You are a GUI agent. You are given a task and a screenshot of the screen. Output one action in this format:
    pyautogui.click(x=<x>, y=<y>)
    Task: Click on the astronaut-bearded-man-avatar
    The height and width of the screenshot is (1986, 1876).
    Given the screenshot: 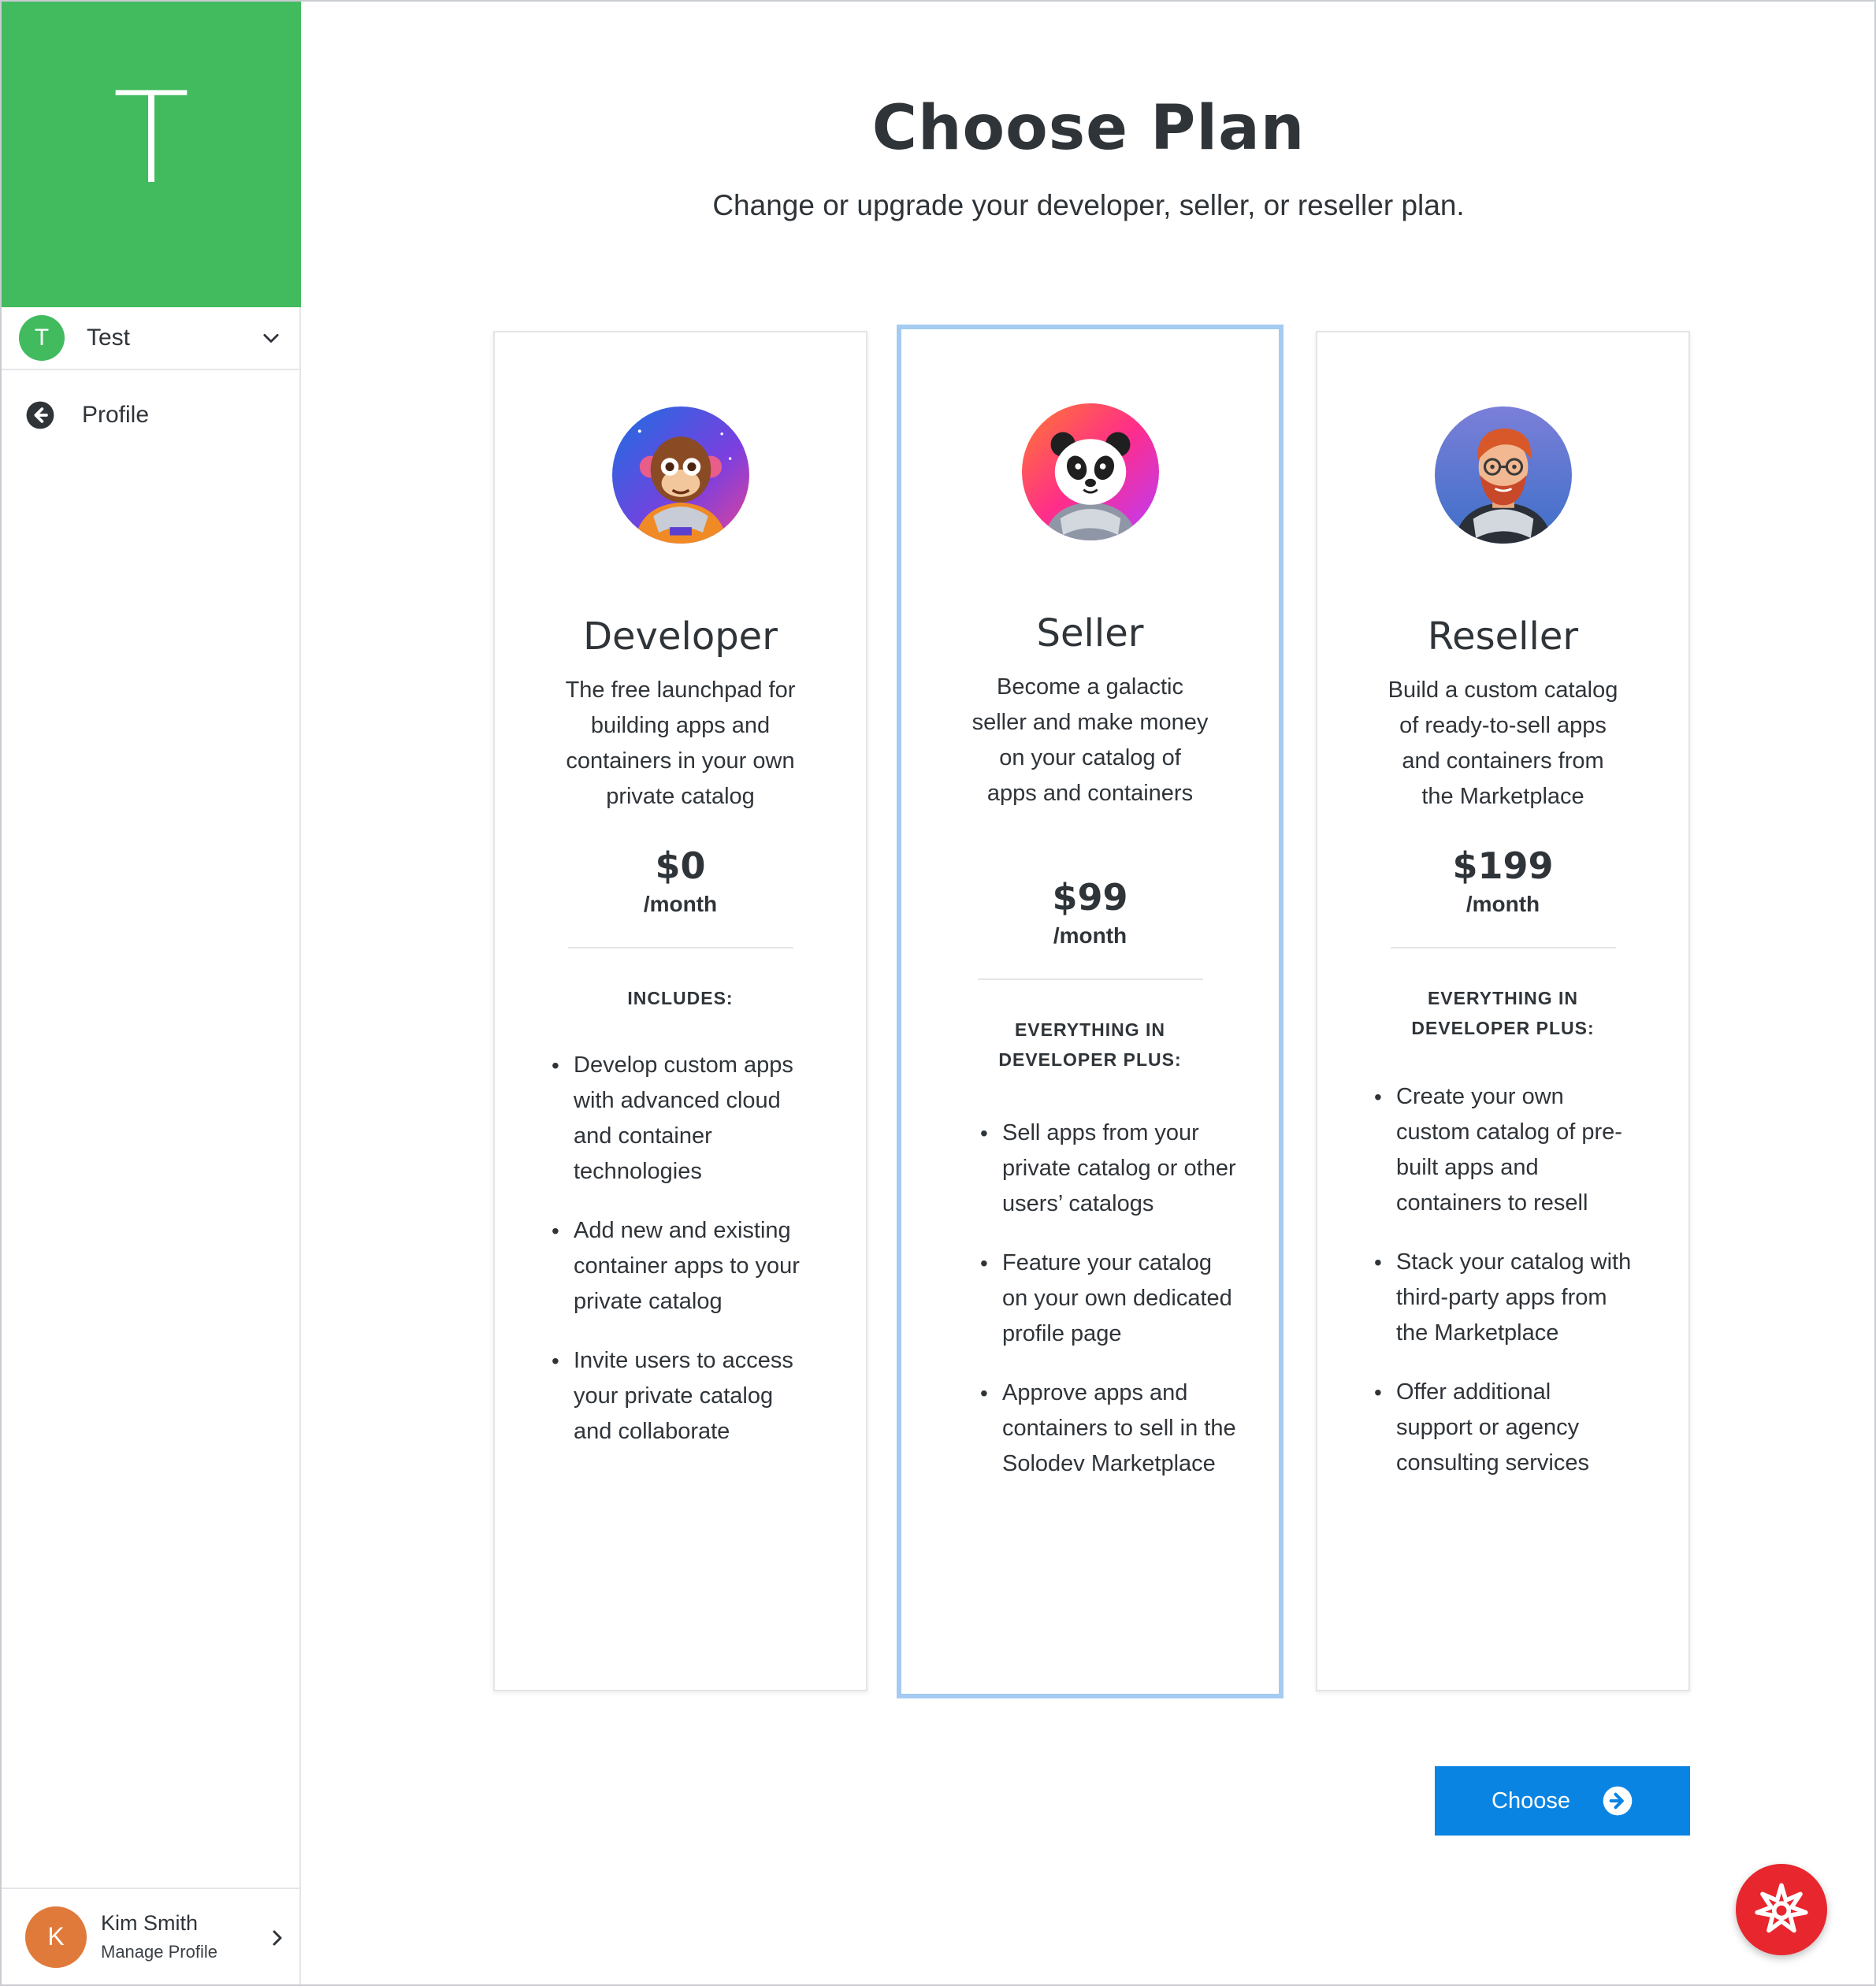 What is the action you would take?
    pyautogui.click(x=1503, y=475)
    